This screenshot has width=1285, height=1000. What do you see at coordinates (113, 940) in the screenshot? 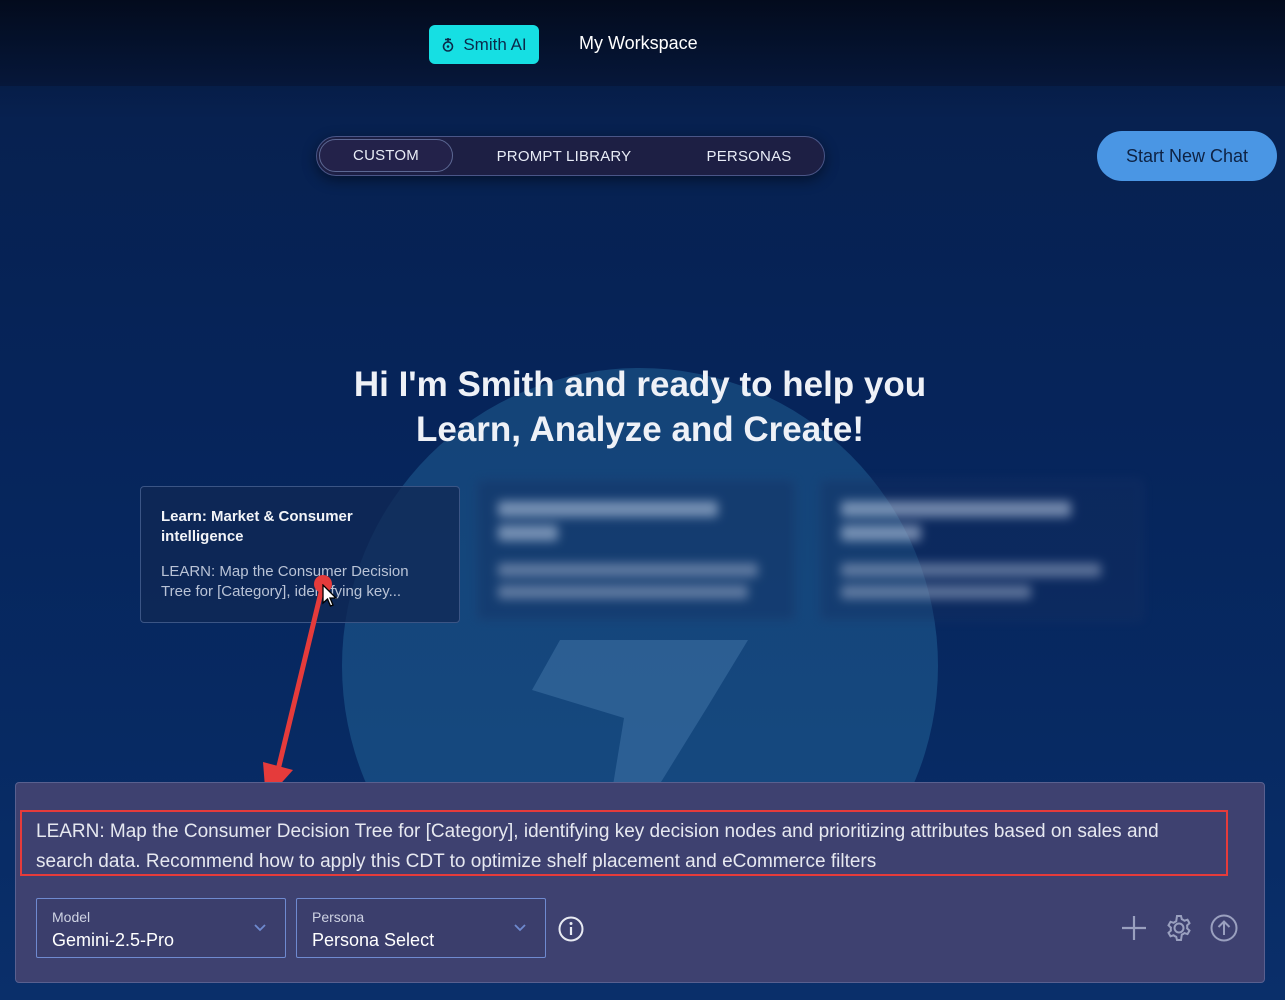
I see `model-select-value: Gemini-2.5-Pro` at bounding box center [113, 940].